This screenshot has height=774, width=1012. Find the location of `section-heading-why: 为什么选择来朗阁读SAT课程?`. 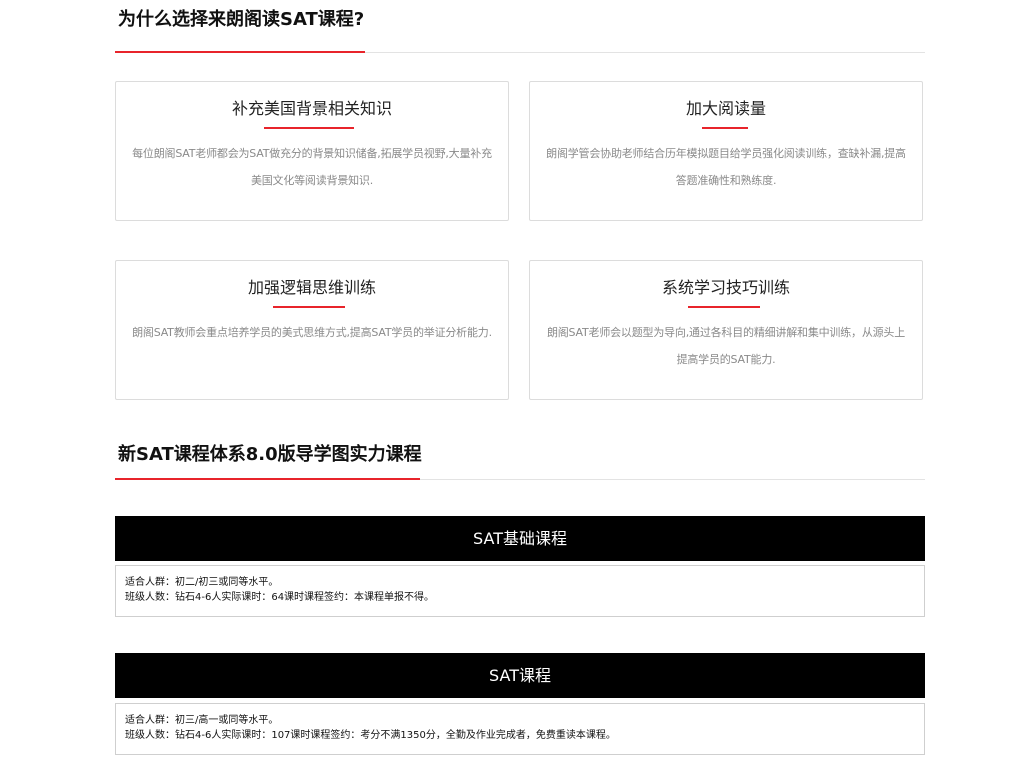

section-heading-why: 为什么选择来朗阁读SAT课程? is located at coordinates (520, 30).